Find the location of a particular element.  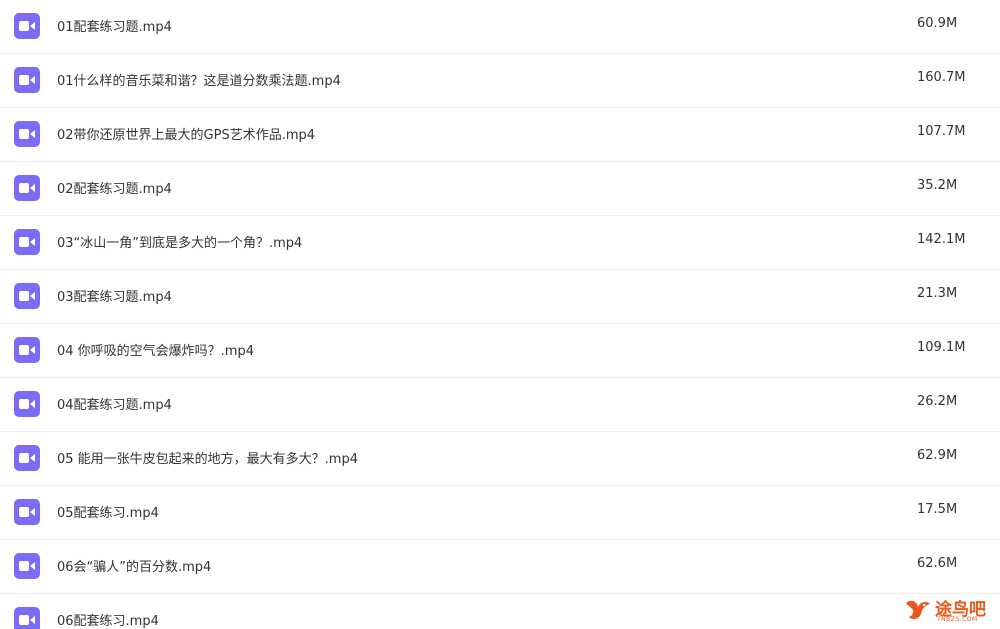

file-row: 03“冰山一角”到底是多大的一个角？.mp4 142.1M is located at coordinates (500, 243).